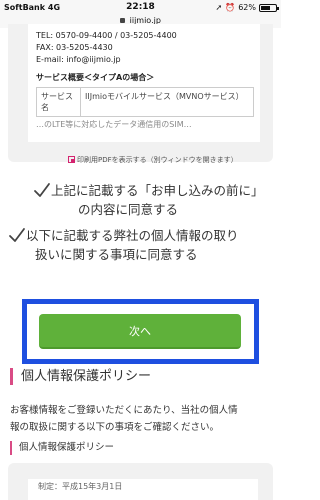 This screenshot has height=500, width=320. Describe the element at coordinates (80, 486) in the screenshot. I see `policy-partial-text: 制定：平成15年3月1日` at that location.